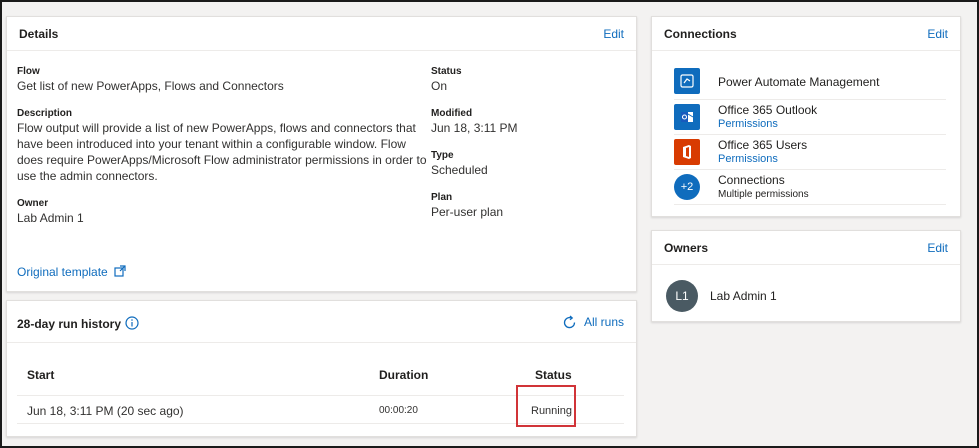 This screenshot has height=448, width=979. Describe the element at coordinates (810, 117) in the screenshot. I see `connection-item: Office 365 Outlook Permissions` at that location.